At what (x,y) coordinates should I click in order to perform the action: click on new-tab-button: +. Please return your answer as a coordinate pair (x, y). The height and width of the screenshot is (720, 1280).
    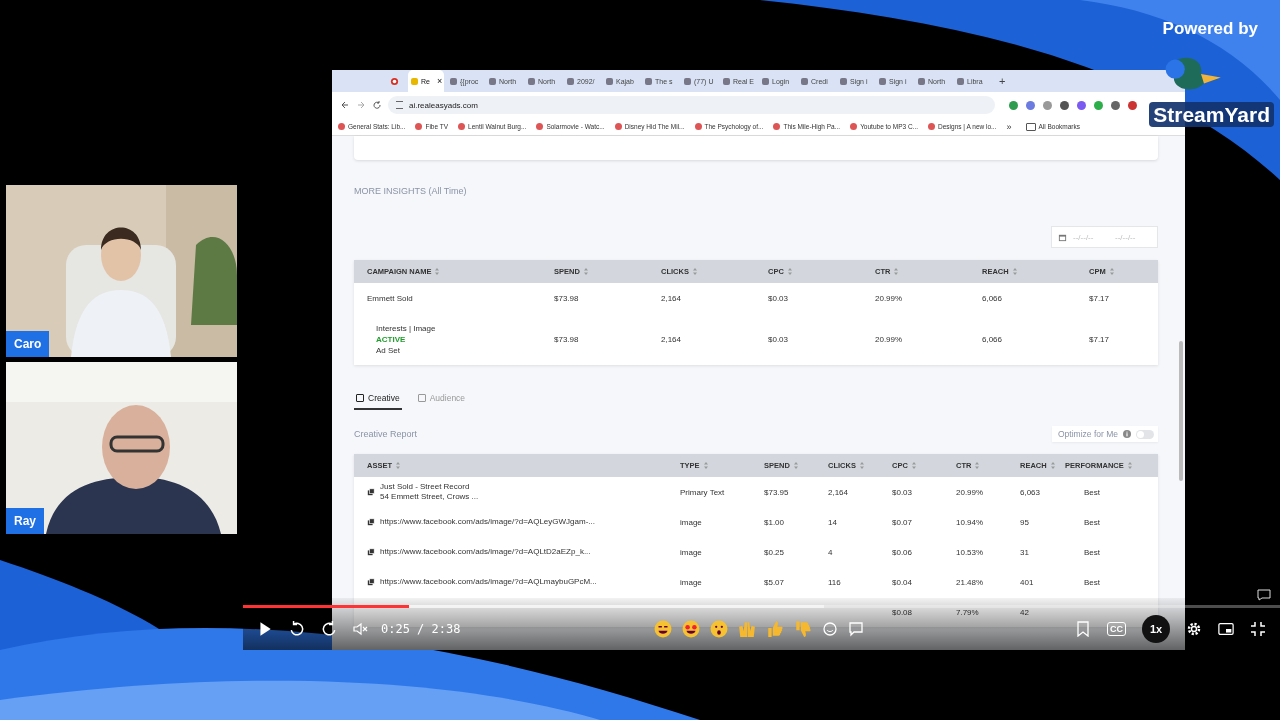
    Looking at the image, I should click on (1002, 81).